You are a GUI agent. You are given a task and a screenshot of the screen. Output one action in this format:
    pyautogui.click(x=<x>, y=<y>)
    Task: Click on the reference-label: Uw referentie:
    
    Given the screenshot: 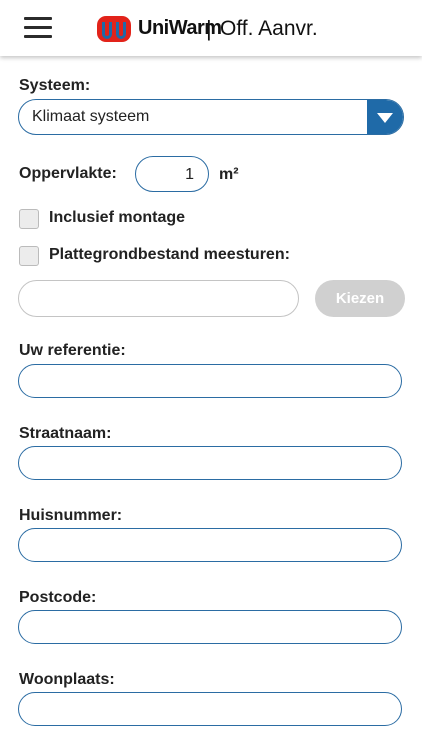 What is the action you would take?
    pyautogui.click(x=72, y=350)
    